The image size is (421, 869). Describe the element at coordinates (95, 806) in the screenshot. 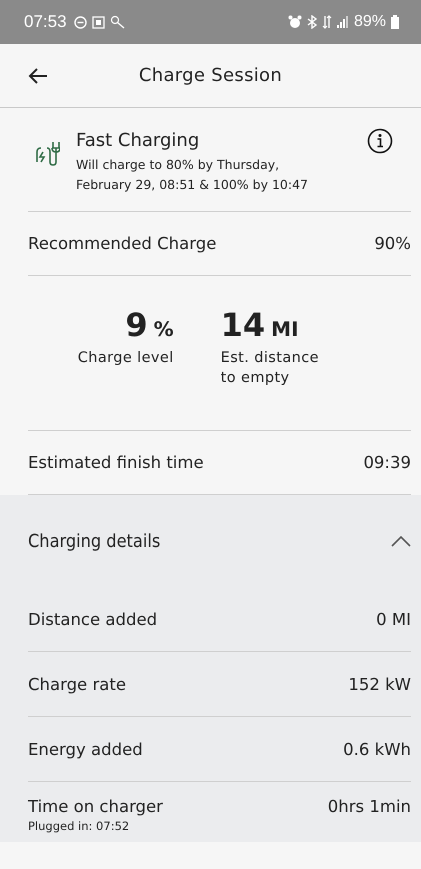

I see `row-label: Time on charger` at that location.